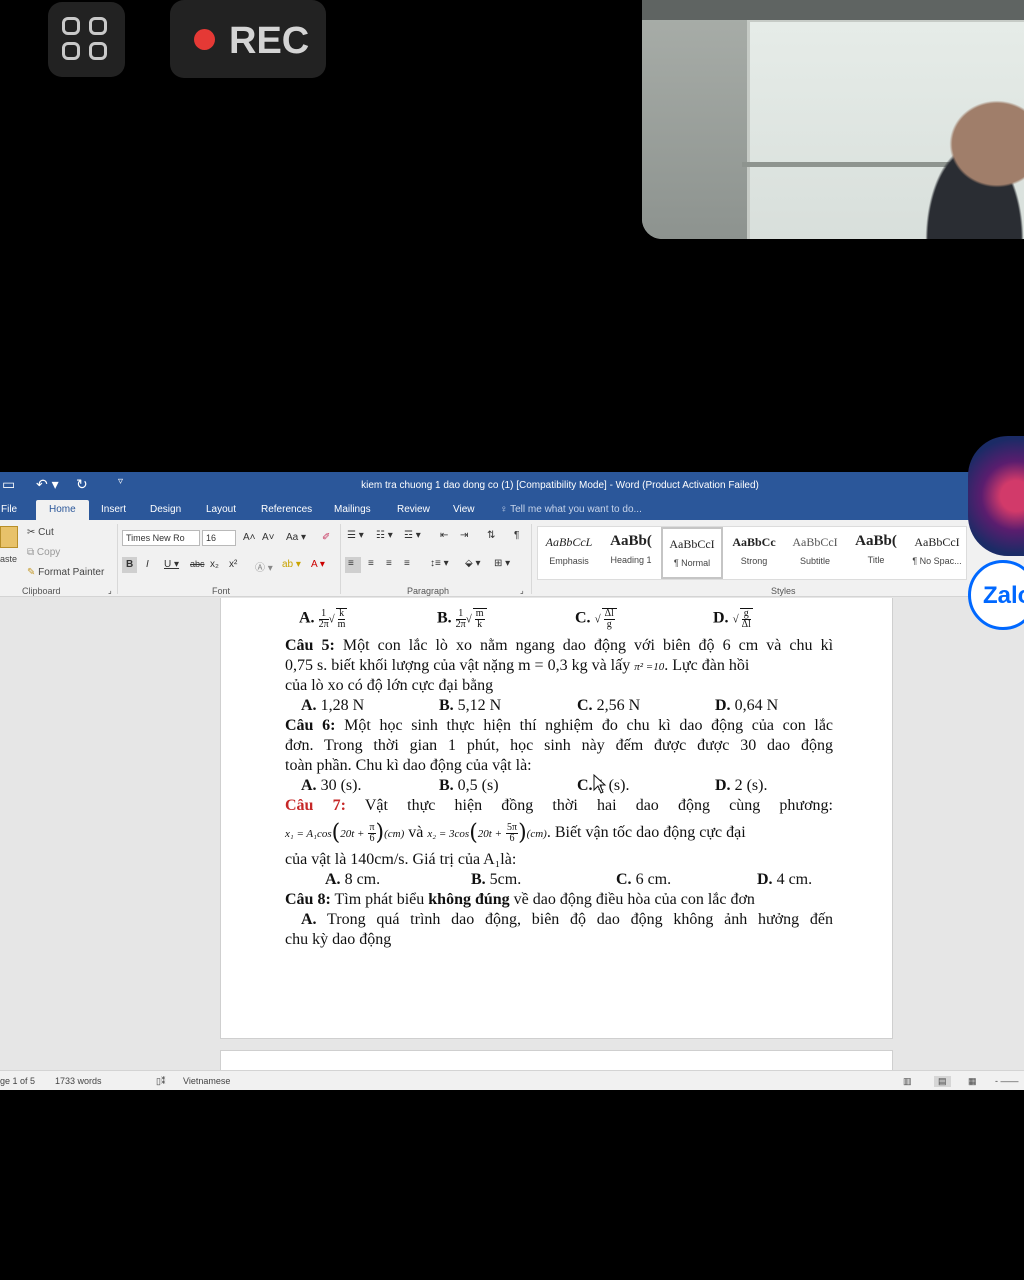  Describe the element at coordinates (264, 566) in the screenshot. I see `text-effects-icon: Ⓐ ▾` at that location.